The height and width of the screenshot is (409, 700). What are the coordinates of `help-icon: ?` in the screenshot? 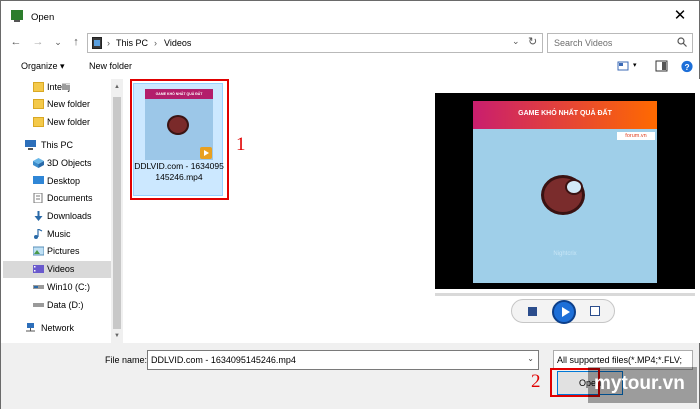 It's located at (687, 66).